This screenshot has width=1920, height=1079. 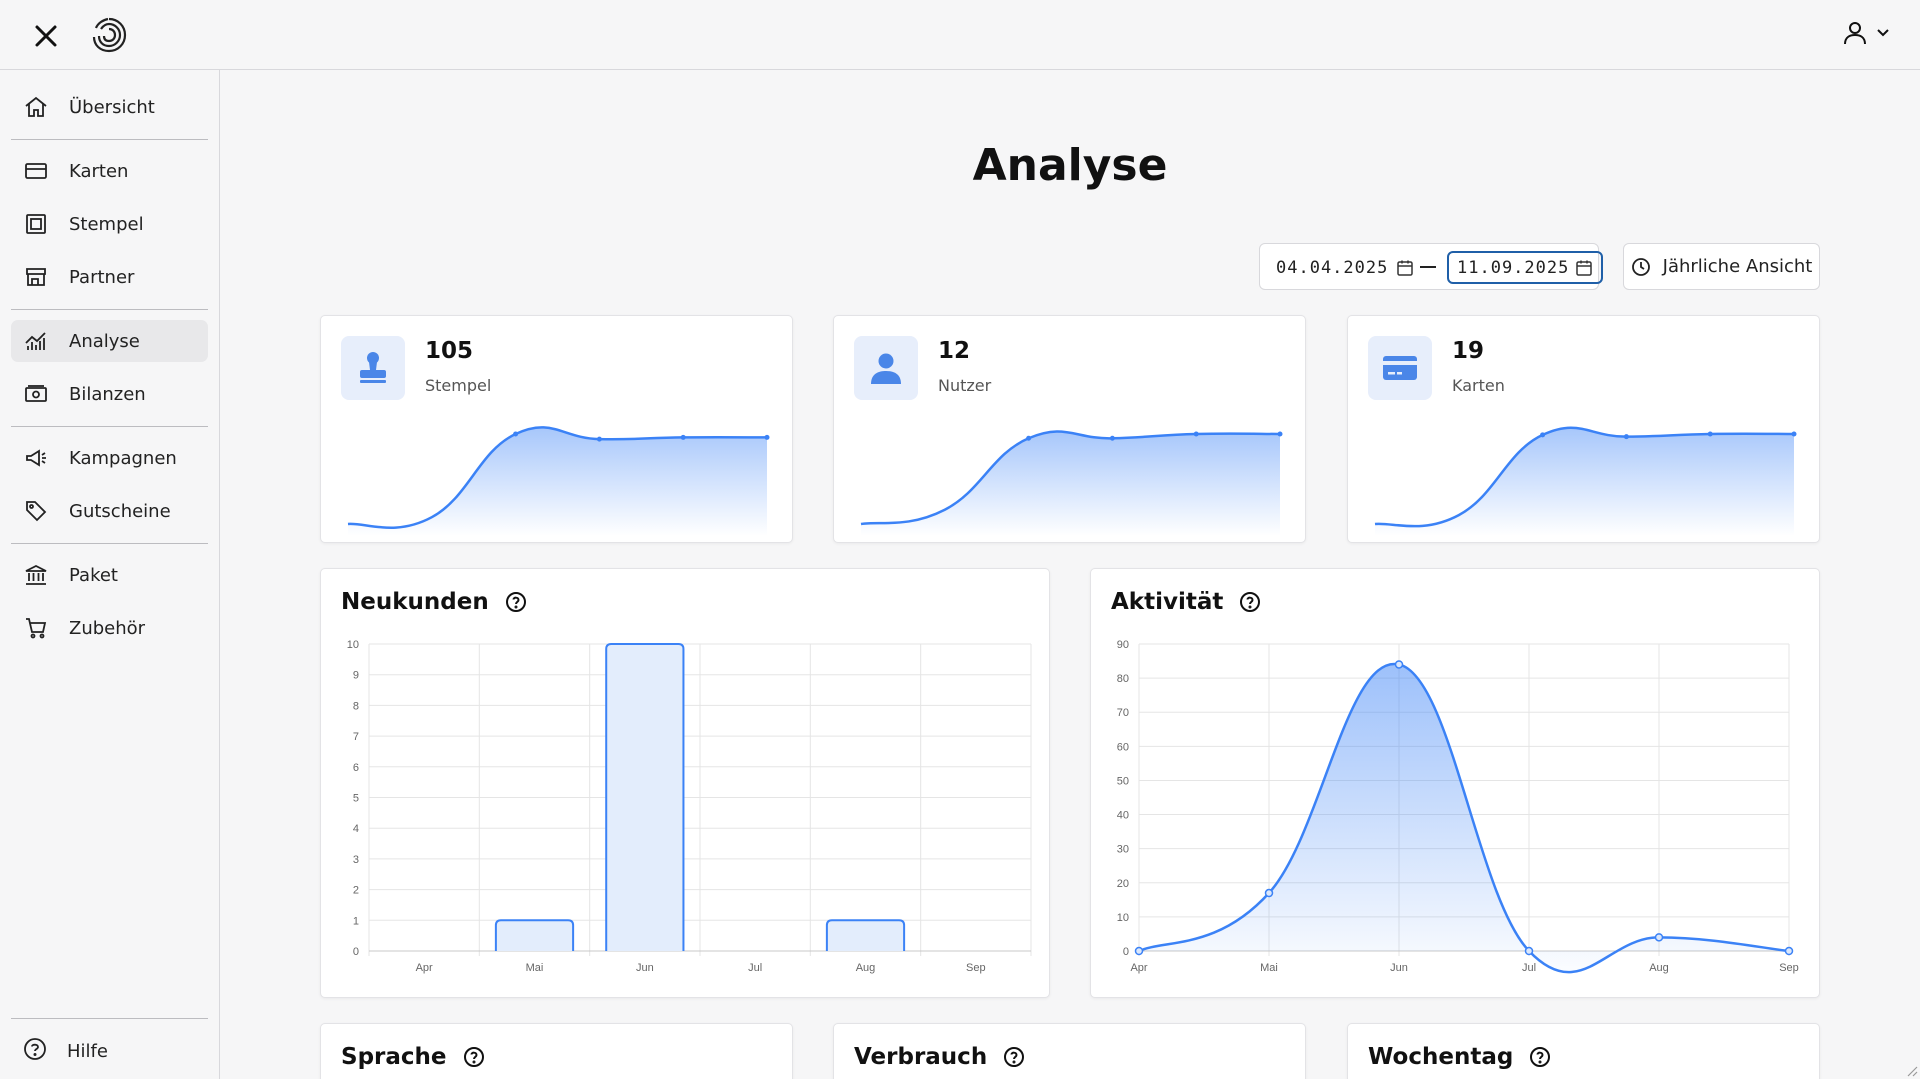 I want to click on y-tick-label: 2, so click(x=356, y=891).